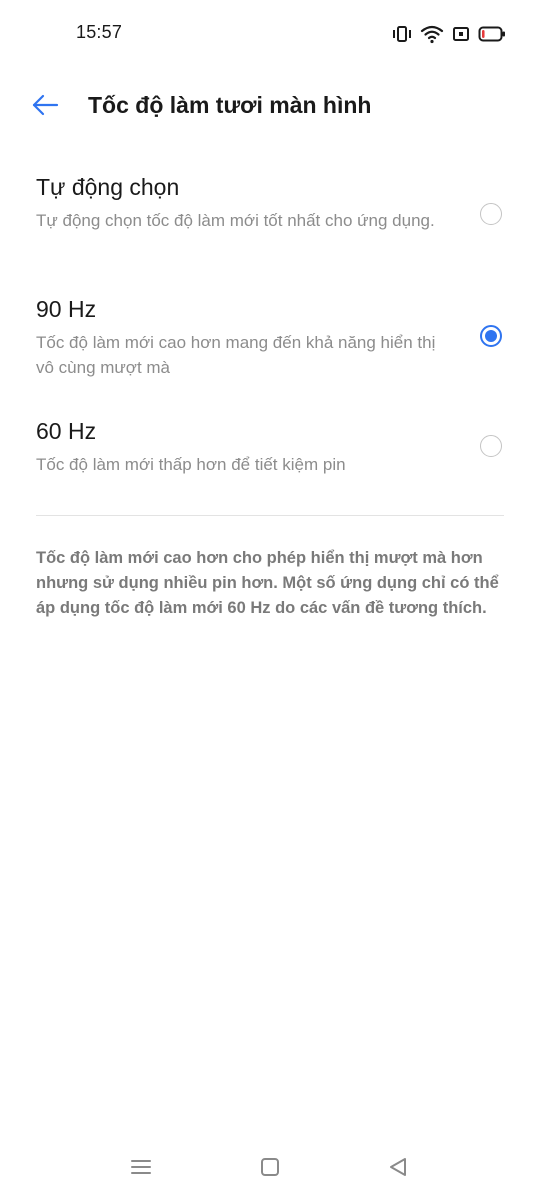 Image resolution: width=540 pixels, height=1200 pixels. I want to click on option-description: Tốc độ làm mới thấp hơn để tiết kiệm pin, so click(191, 464).